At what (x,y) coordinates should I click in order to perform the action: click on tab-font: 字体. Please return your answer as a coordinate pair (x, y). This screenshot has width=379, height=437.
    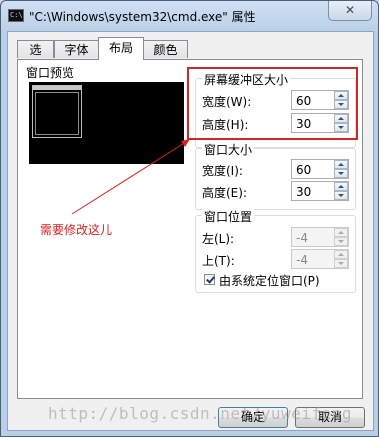
    Looking at the image, I should click on (76, 49).